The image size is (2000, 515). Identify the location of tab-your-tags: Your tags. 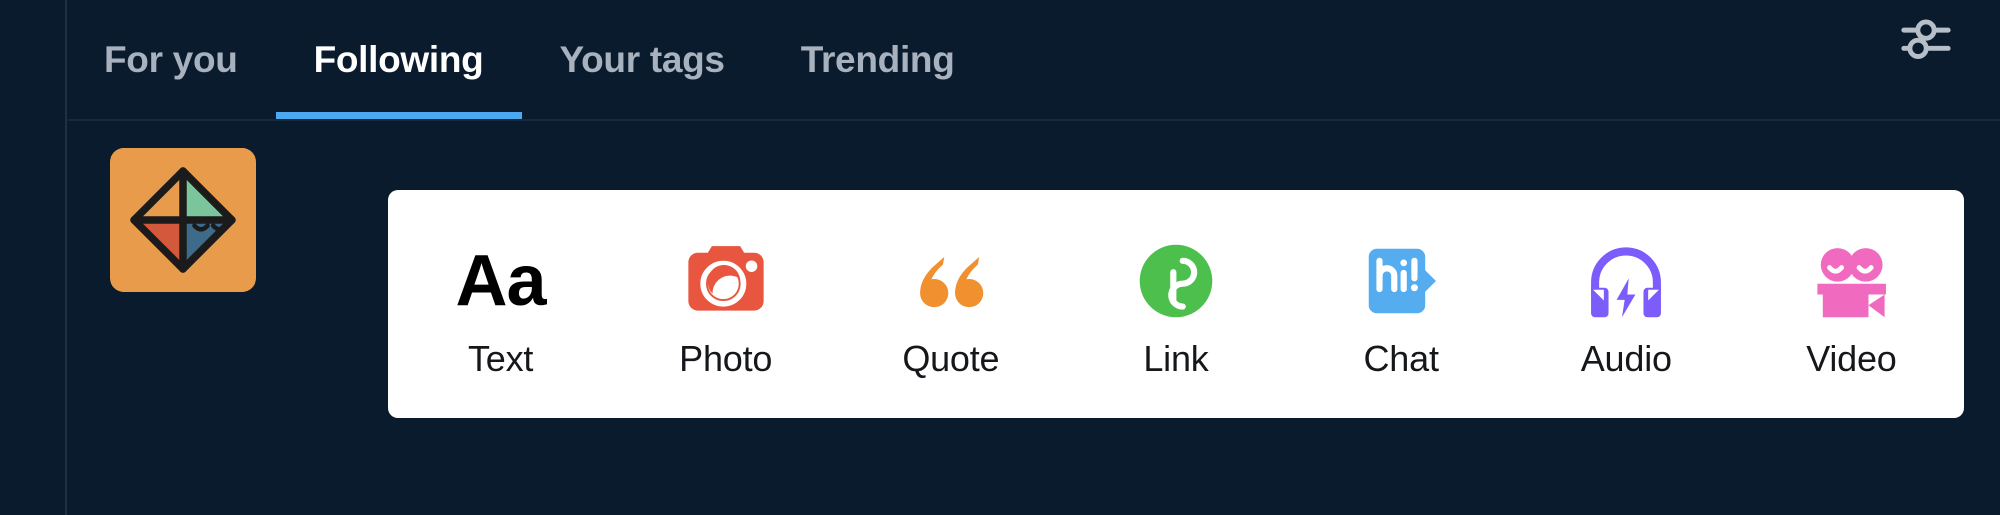
(642, 59).